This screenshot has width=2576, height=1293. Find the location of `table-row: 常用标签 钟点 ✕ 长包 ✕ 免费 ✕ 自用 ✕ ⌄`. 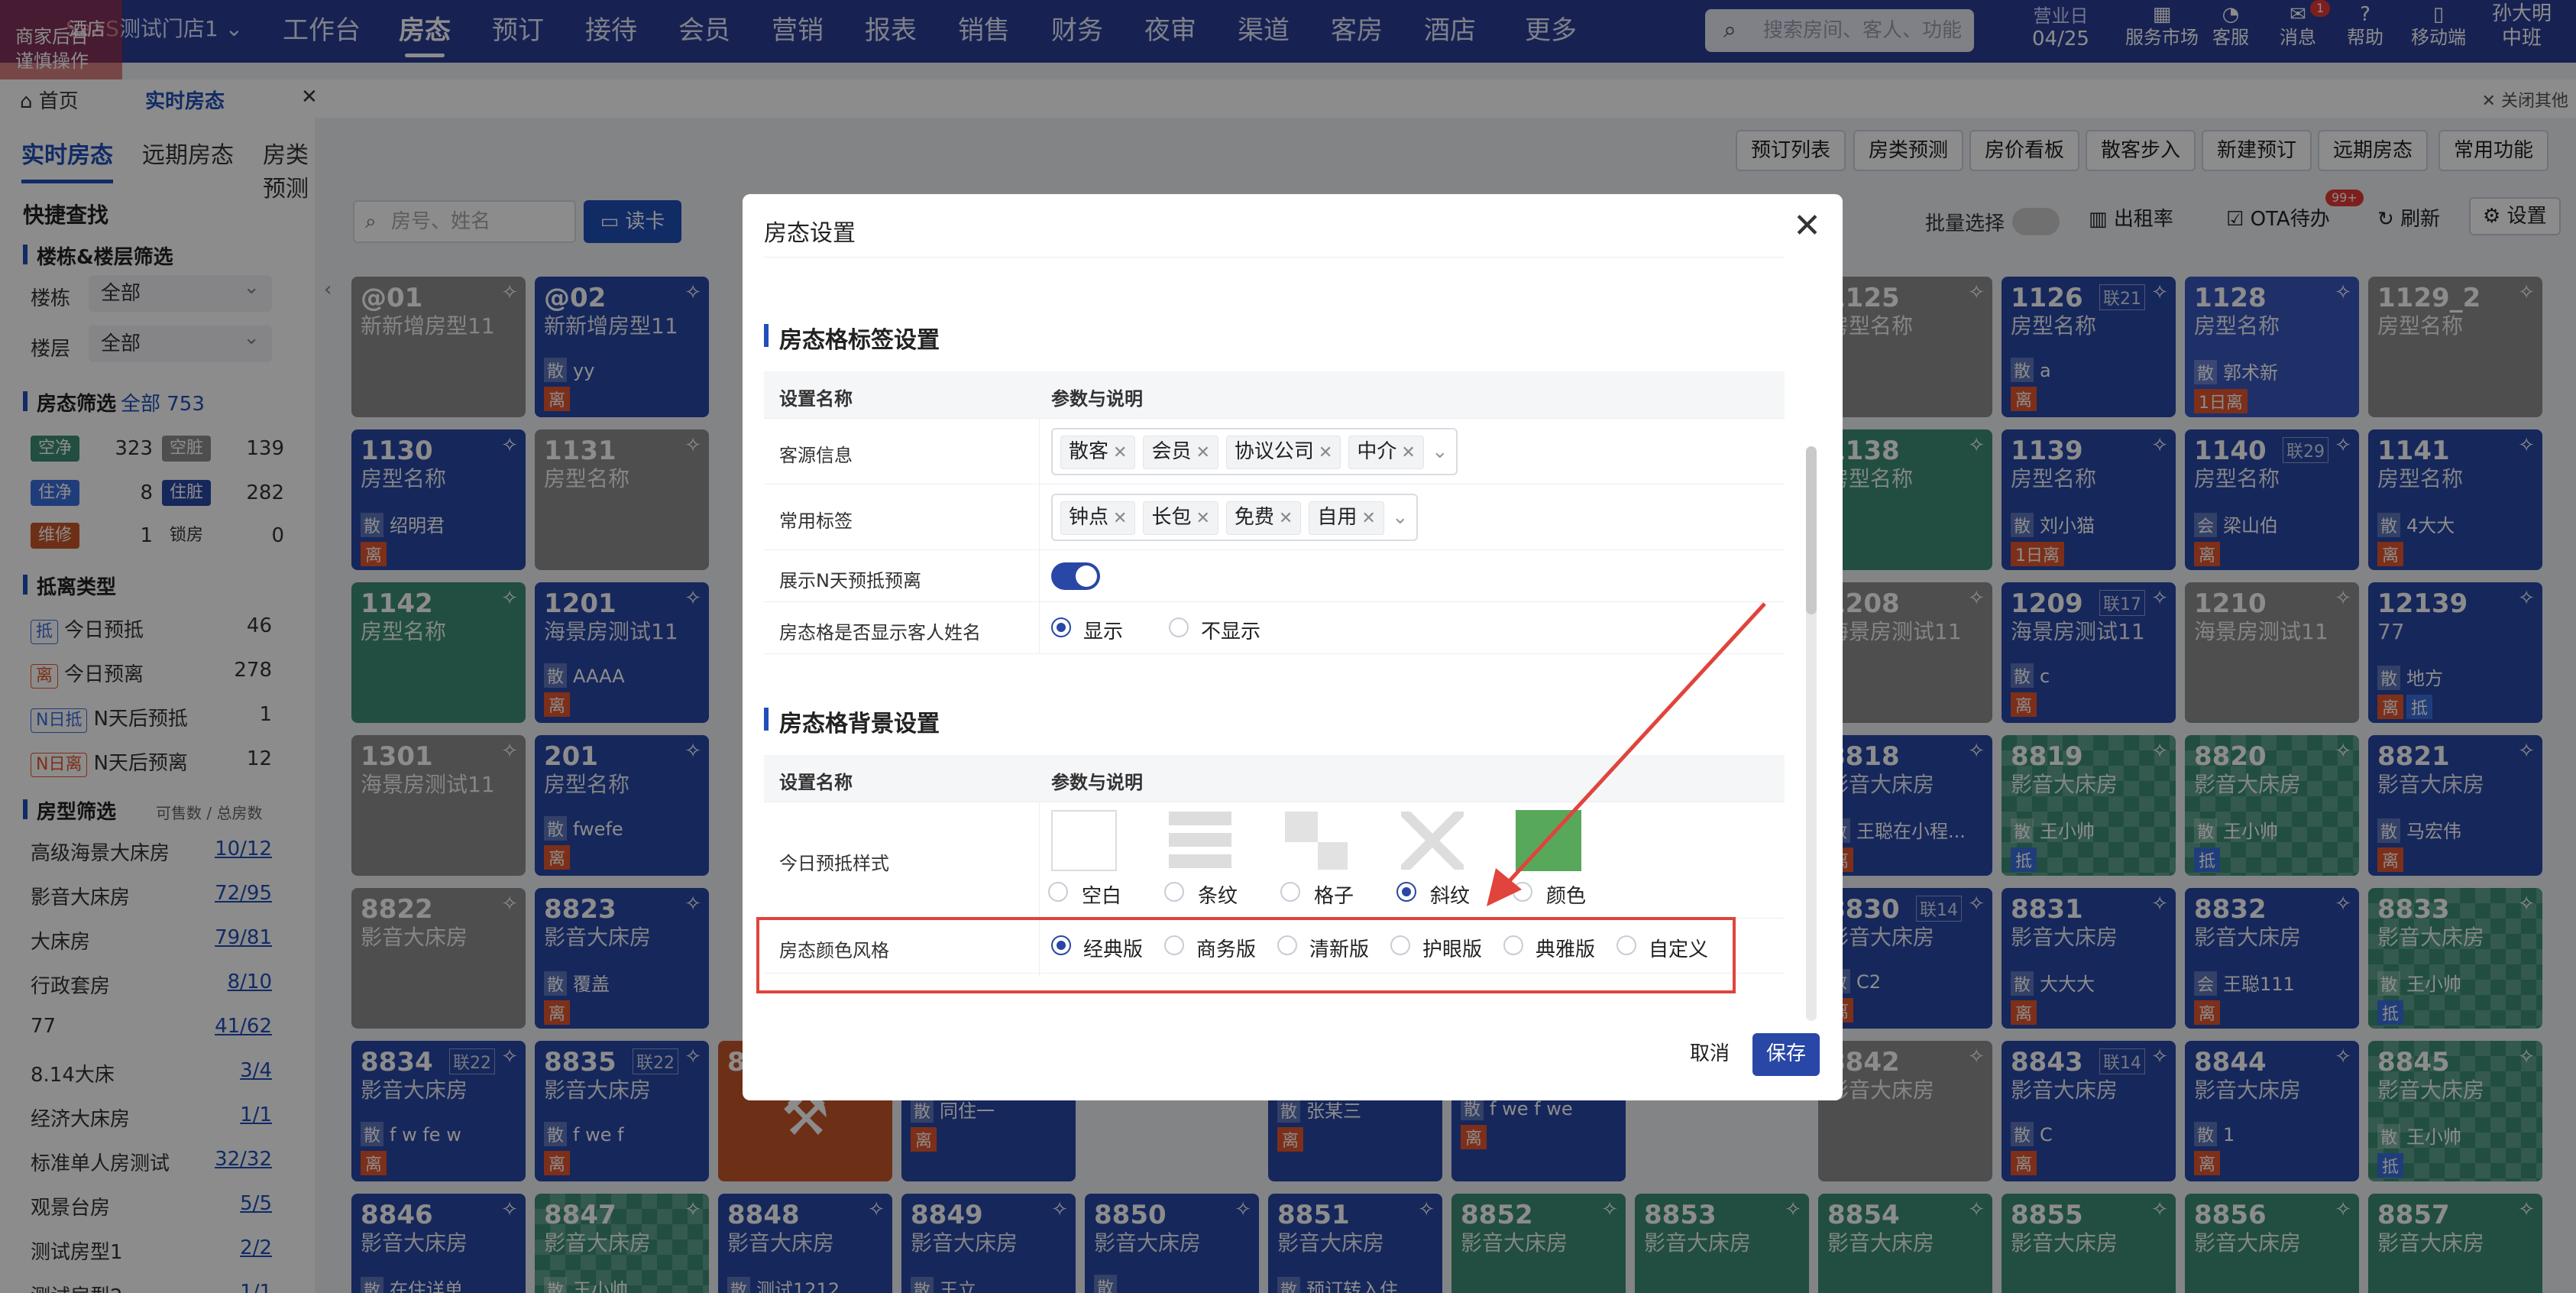

table-row: 常用标签 钟点 ✕ 长包 ✕ 免费 ✕ 自用 ✕ ⌄ is located at coordinates (1274, 517).